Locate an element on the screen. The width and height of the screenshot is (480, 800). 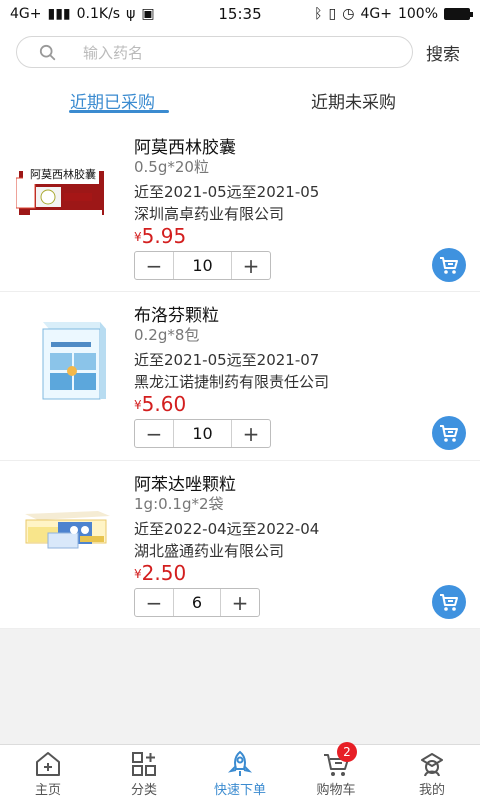
product-name: 阿莫西林胶囊 is located at coordinates (185, 148).